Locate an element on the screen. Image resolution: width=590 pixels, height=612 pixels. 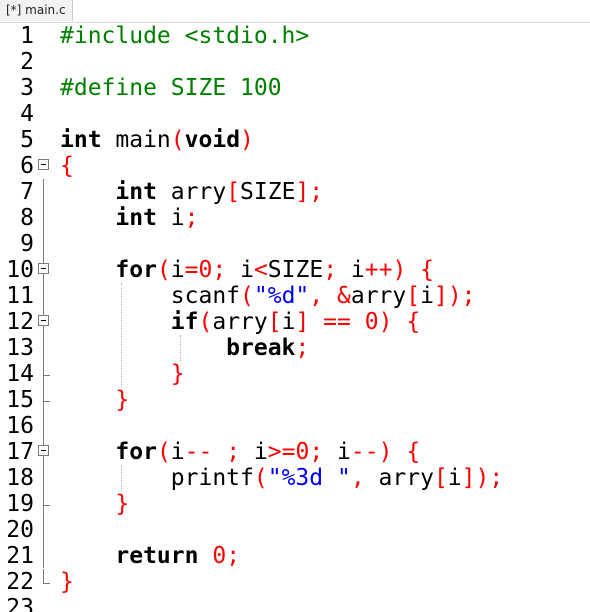
code-line: 10 for(i=0; i<SIZE; i++) { is located at coordinates (295, 270).